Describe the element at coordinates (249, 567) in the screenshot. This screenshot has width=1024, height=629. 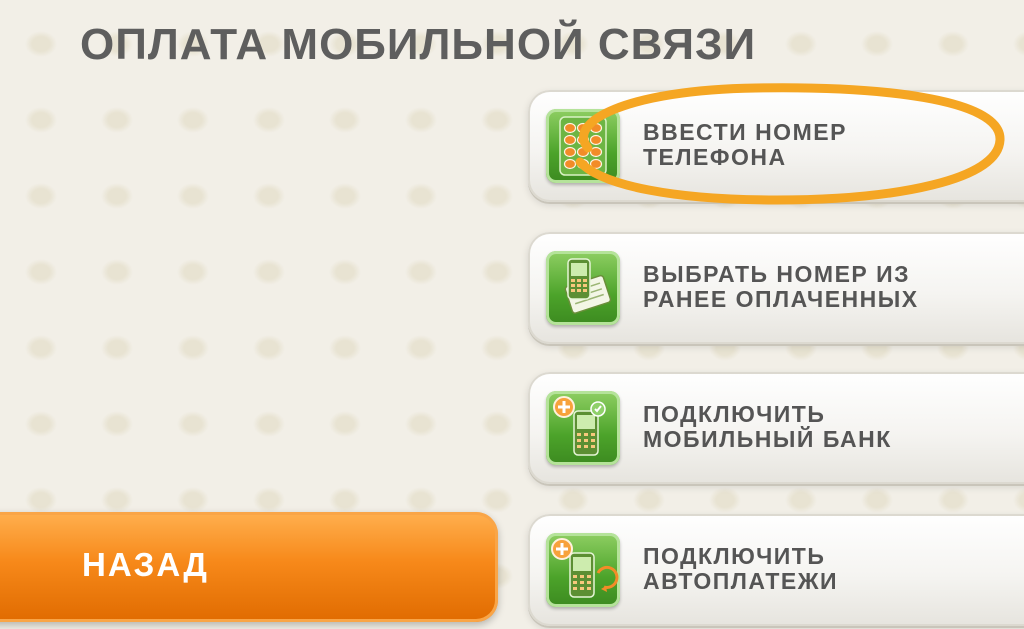
I see `back-button: НАЗАД` at that location.